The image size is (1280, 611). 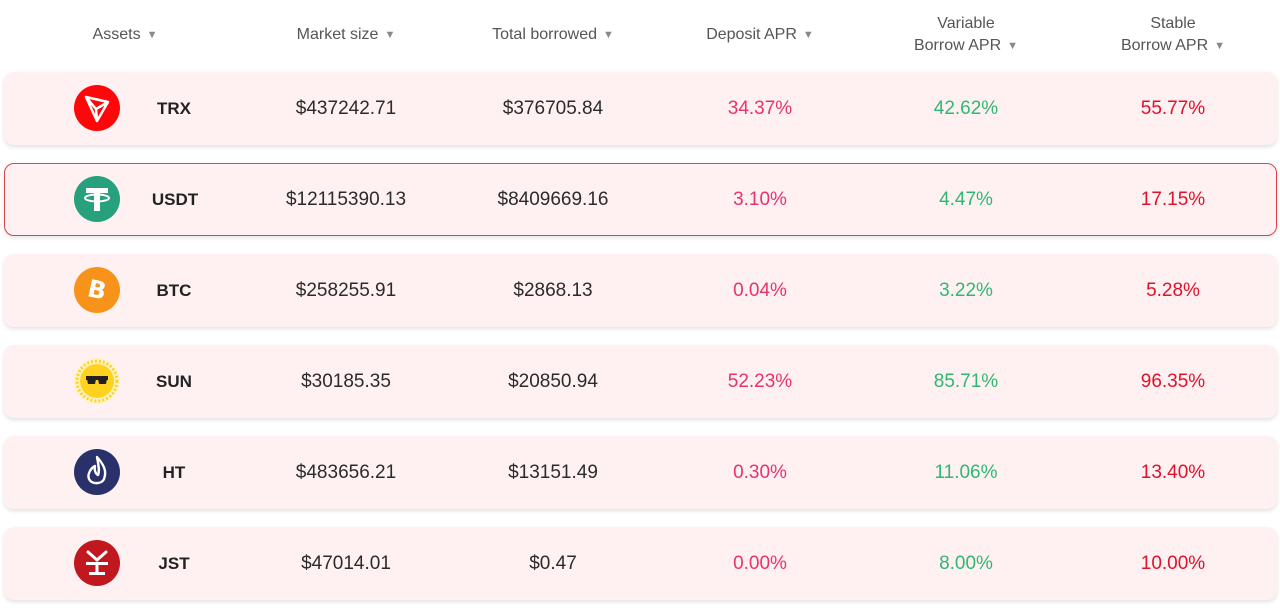 What do you see at coordinates (760, 563) in the screenshot?
I see `deposit-apr: 0.00%` at bounding box center [760, 563].